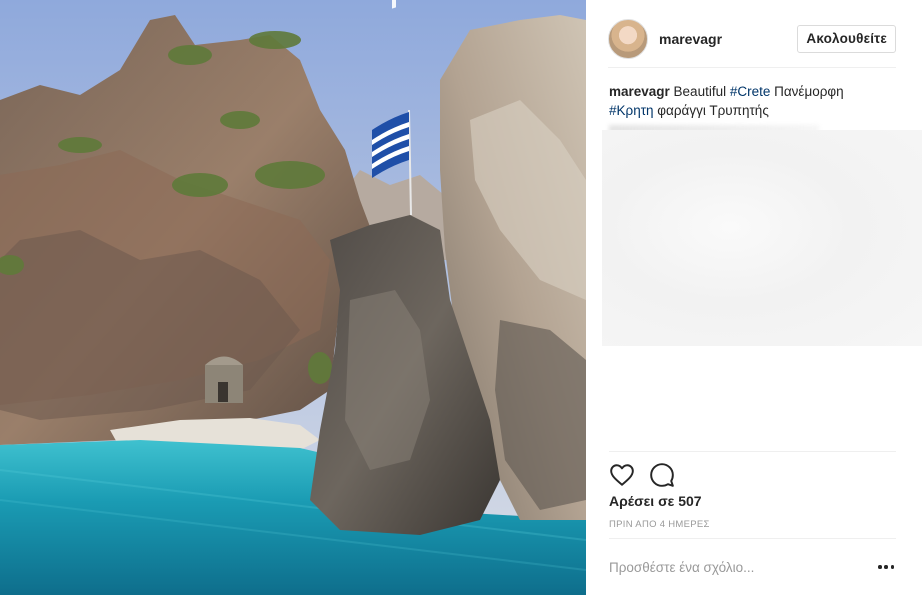  What do you see at coordinates (711, 110) in the screenshot?
I see `caption-text: φαράγγι Τρυπητής` at bounding box center [711, 110].